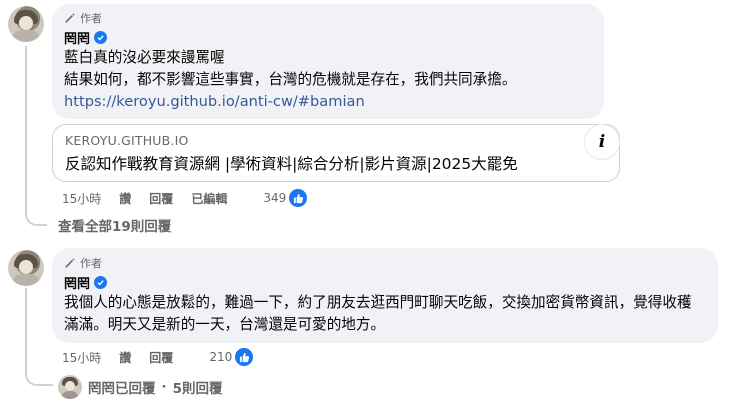 The width and height of the screenshot is (730, 403). What do you see at coordinates (220, 357) in the screenshot?
I see `reaction-count: 210` at bounding box center [220, 357].